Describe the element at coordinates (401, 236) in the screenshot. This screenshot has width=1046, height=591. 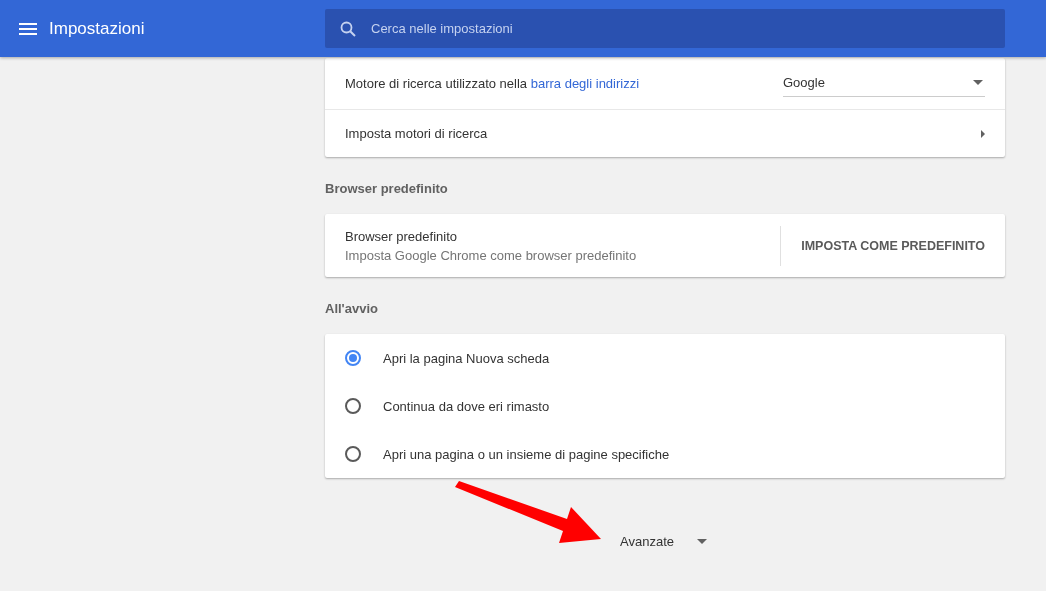
I see `setting-title: Browser predefinito` at that location.